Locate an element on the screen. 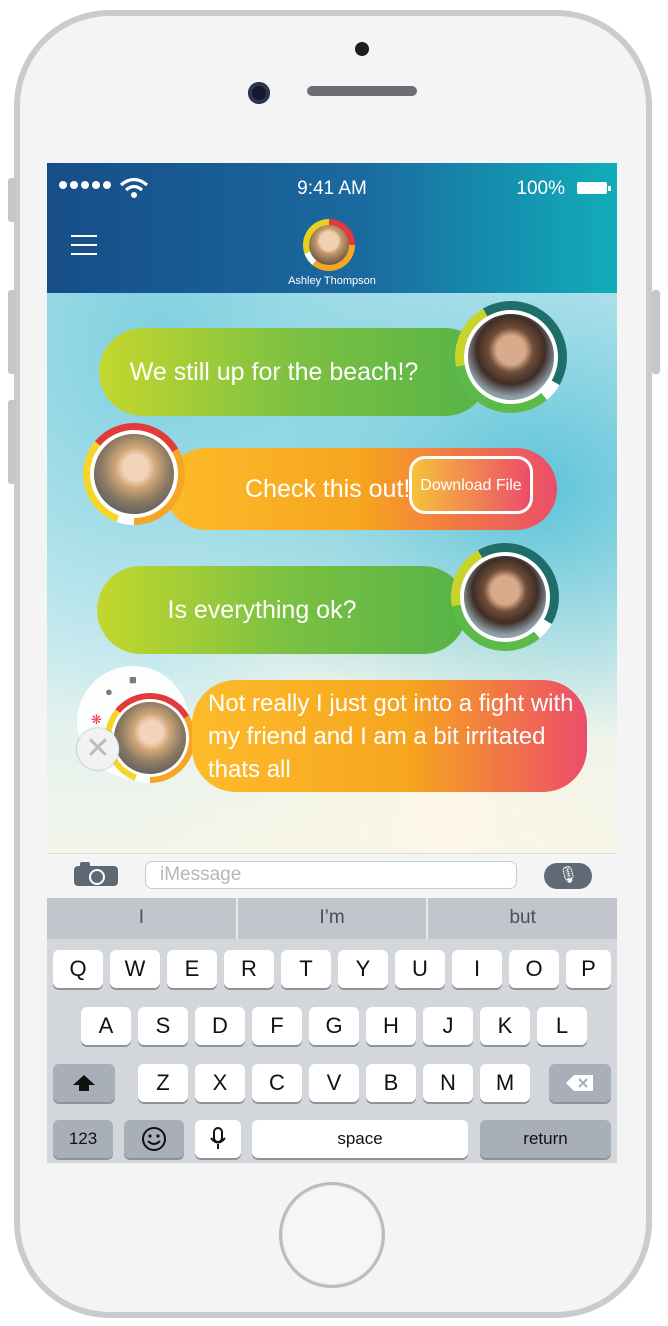 The image size is (668, 1326). emoji-icon is located at coordinates (154, 1139).